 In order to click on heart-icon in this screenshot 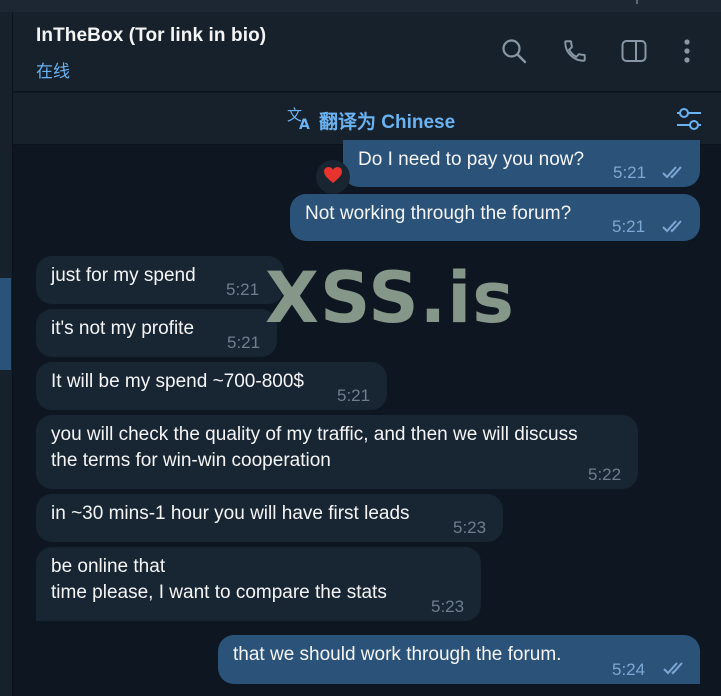, I will do `click(333, 177)`.